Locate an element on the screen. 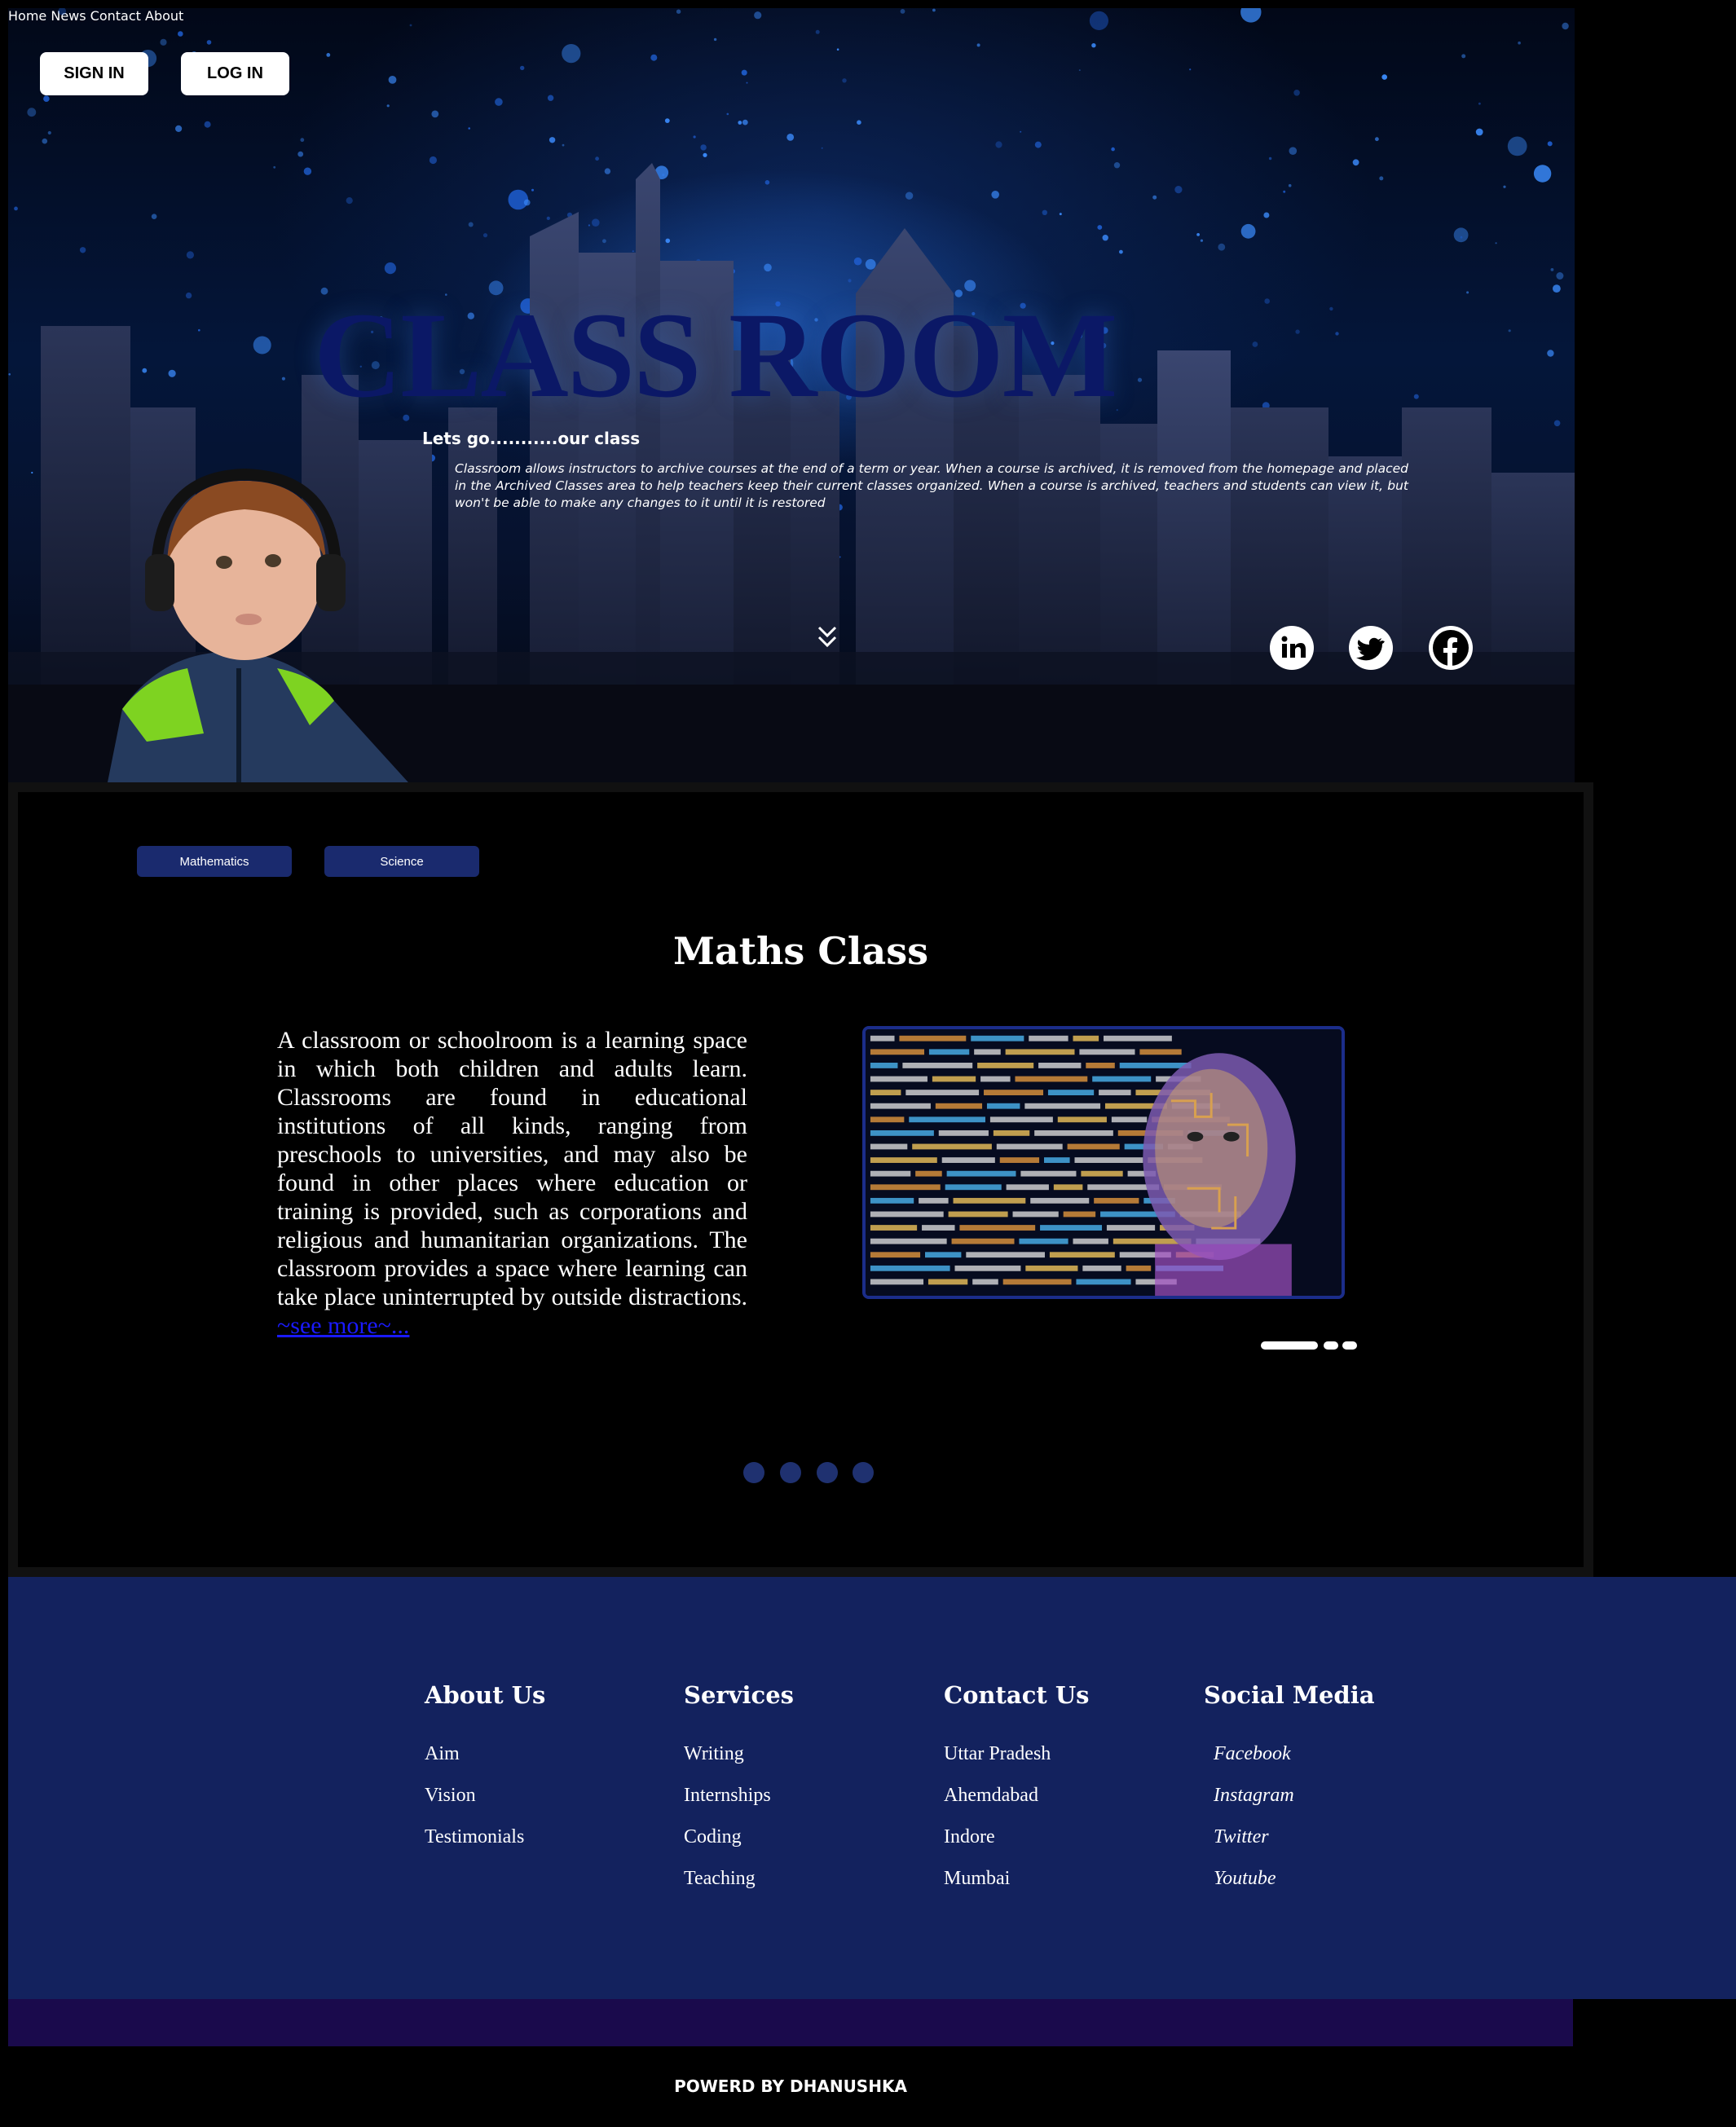 The height and width of the screenshot is (2127, 1736). footer-heading: About Us is located at coordinates (485, 1695).